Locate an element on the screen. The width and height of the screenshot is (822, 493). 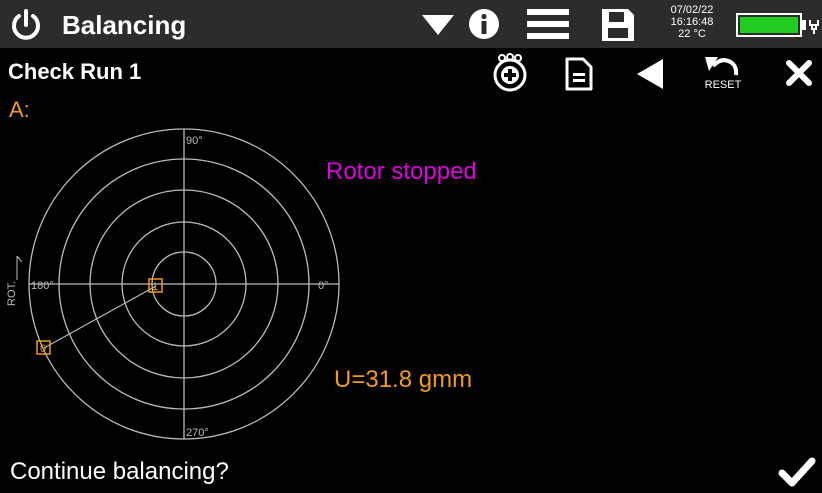
clock-readout: 07/02/22 16:16:48 22 °C is located at coordinates (692, 22).